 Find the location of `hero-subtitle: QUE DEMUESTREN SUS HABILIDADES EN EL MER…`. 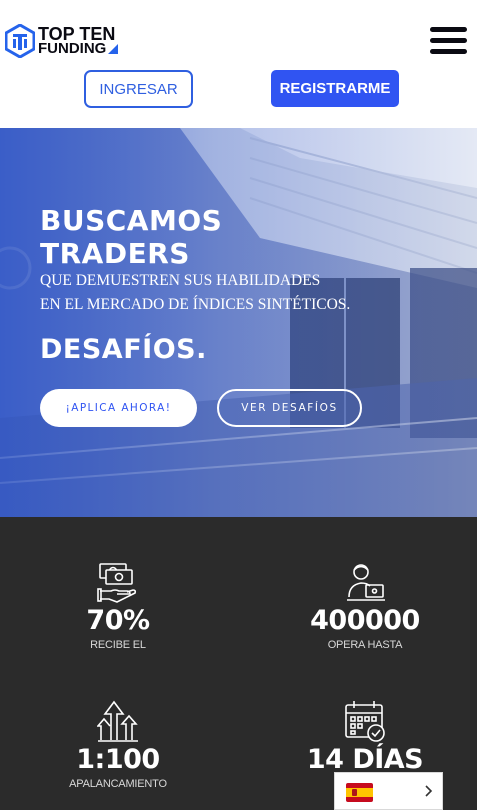

hero-subtitle: QUE DEMUESTREN SUS HABILIDADES EN EL MER… is located at coordinates (195, 293).